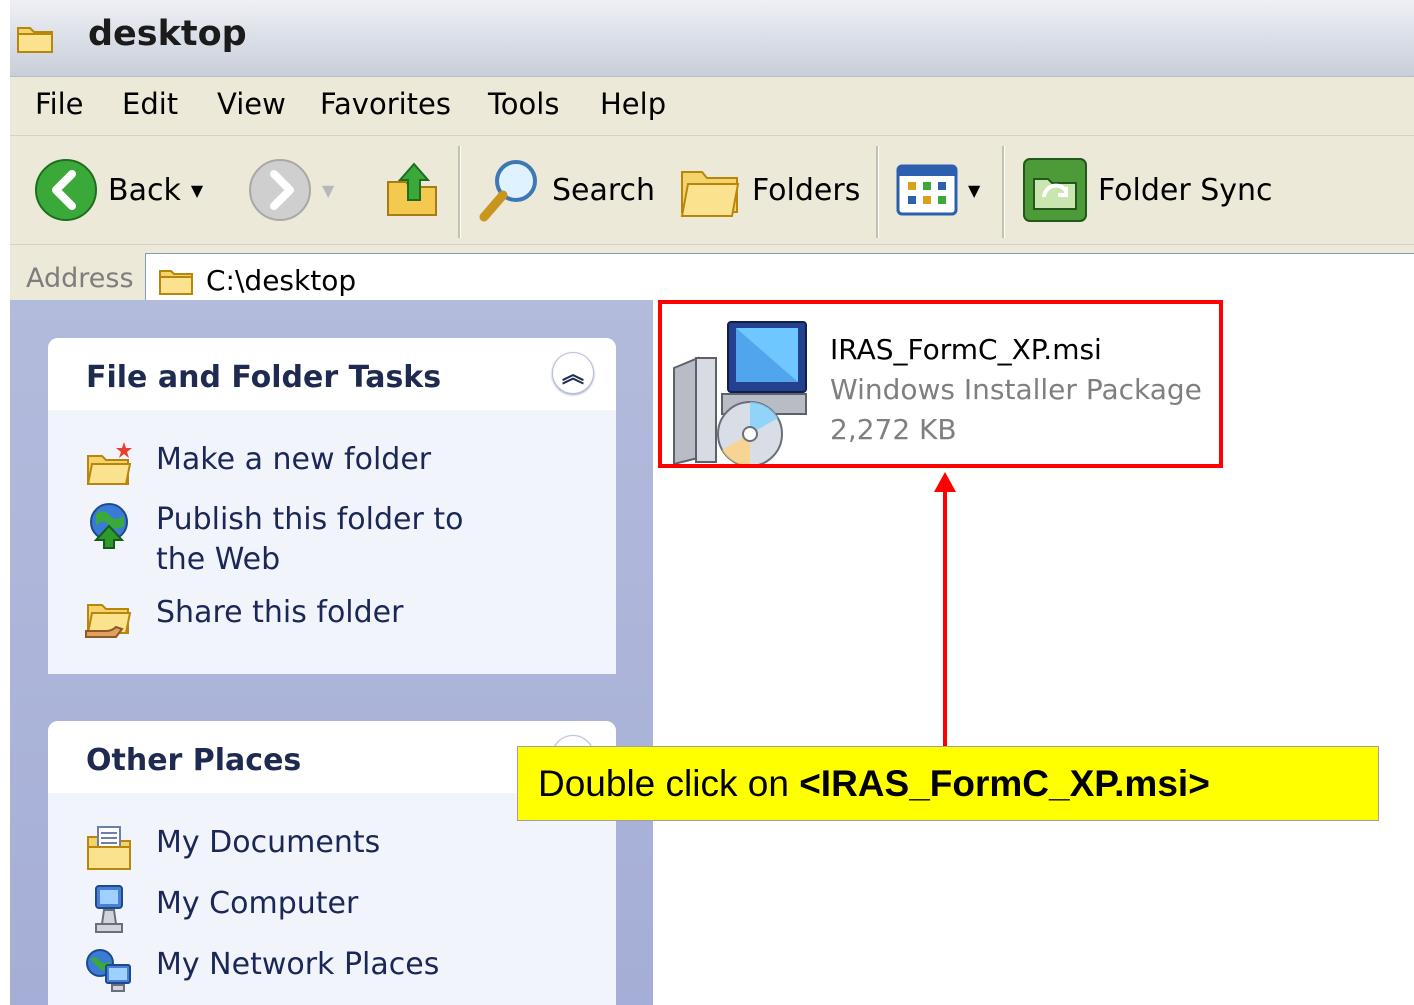 This screenshot has width=1414, height=1005. I want to click on task-label: Share this folder, so click(280, 612).